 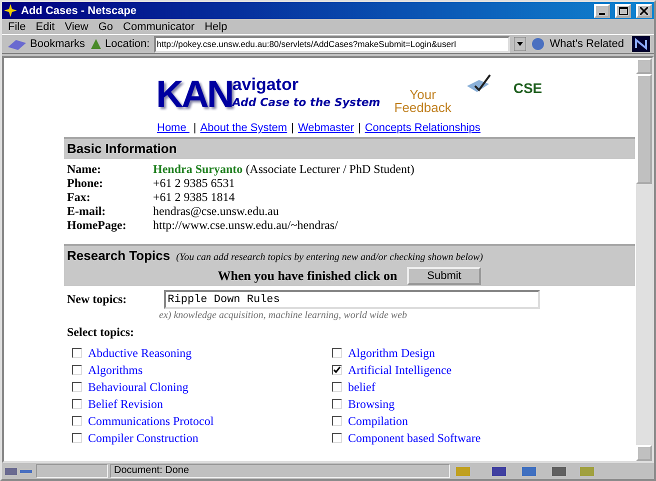 I want to click on field-label: Fax:, so click(x=79, y=197).